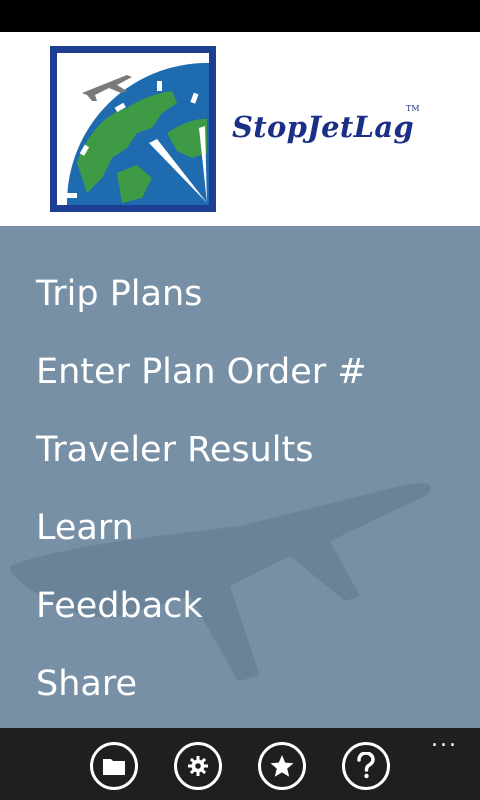 The height and width of the screenshot is (800, 480). I want to click on brand-name: StopJetLag, so click(323, 127).